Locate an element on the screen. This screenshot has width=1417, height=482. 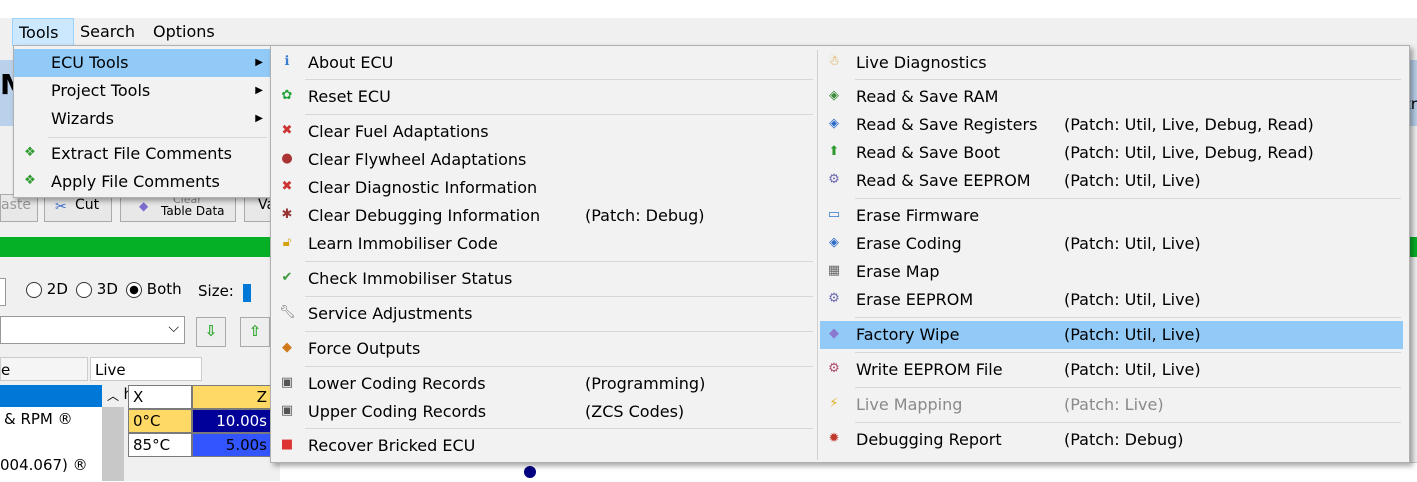
menu-item-erase-map: ▦ Erase Map is located at coordinates (1112, 272).